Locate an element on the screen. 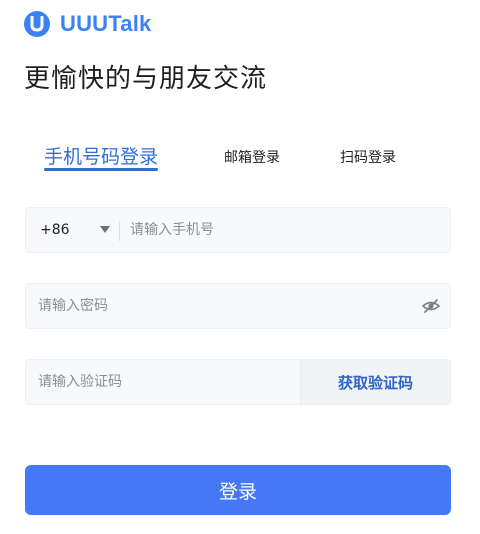  login-tabs: 手机号码登录 邮箱登录 扫码登录 is located at coordinates (244, 159).